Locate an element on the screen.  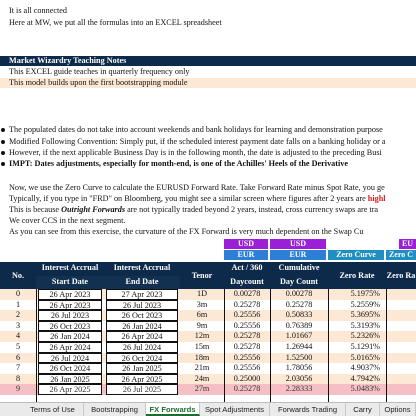
col-header-tenor: Tenor is located at coordinates (202, 275).